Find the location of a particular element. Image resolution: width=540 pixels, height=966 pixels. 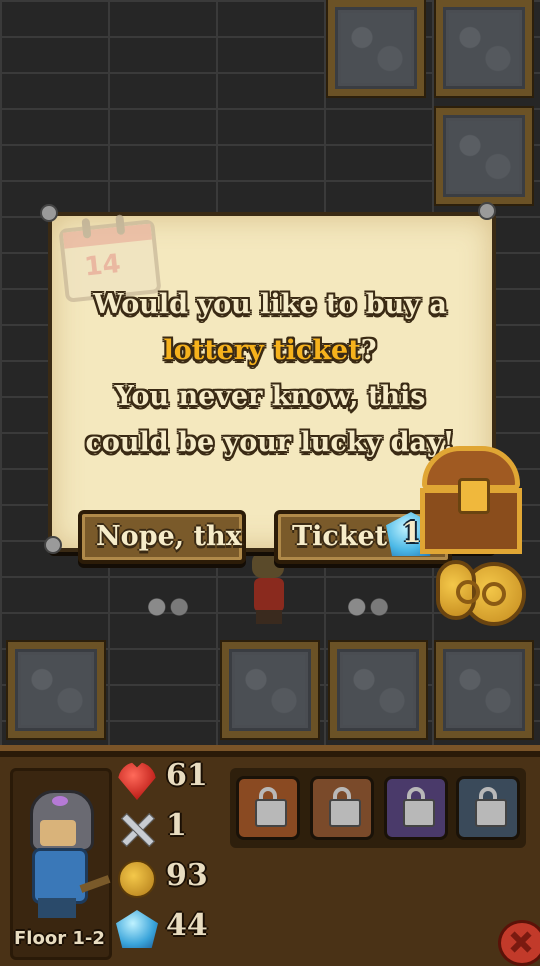

hero-body is located at coordinates (269, 595).